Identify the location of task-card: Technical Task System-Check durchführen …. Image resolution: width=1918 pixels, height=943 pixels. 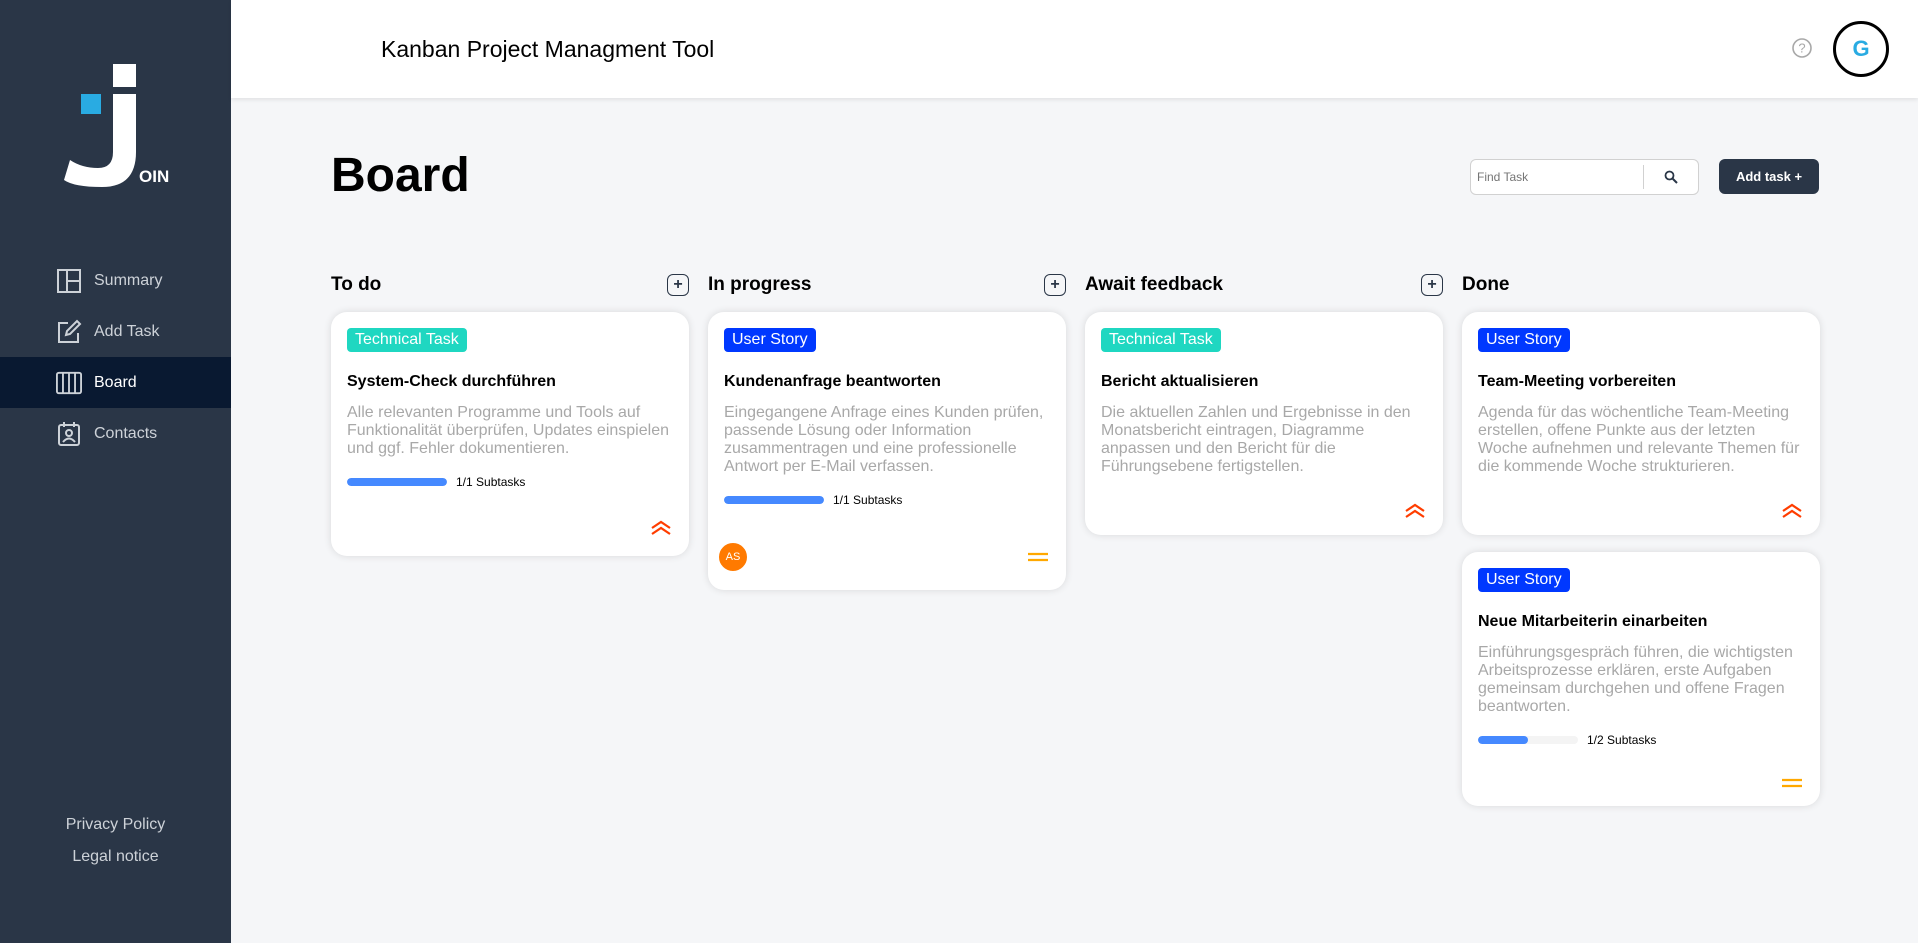
(510, 434).